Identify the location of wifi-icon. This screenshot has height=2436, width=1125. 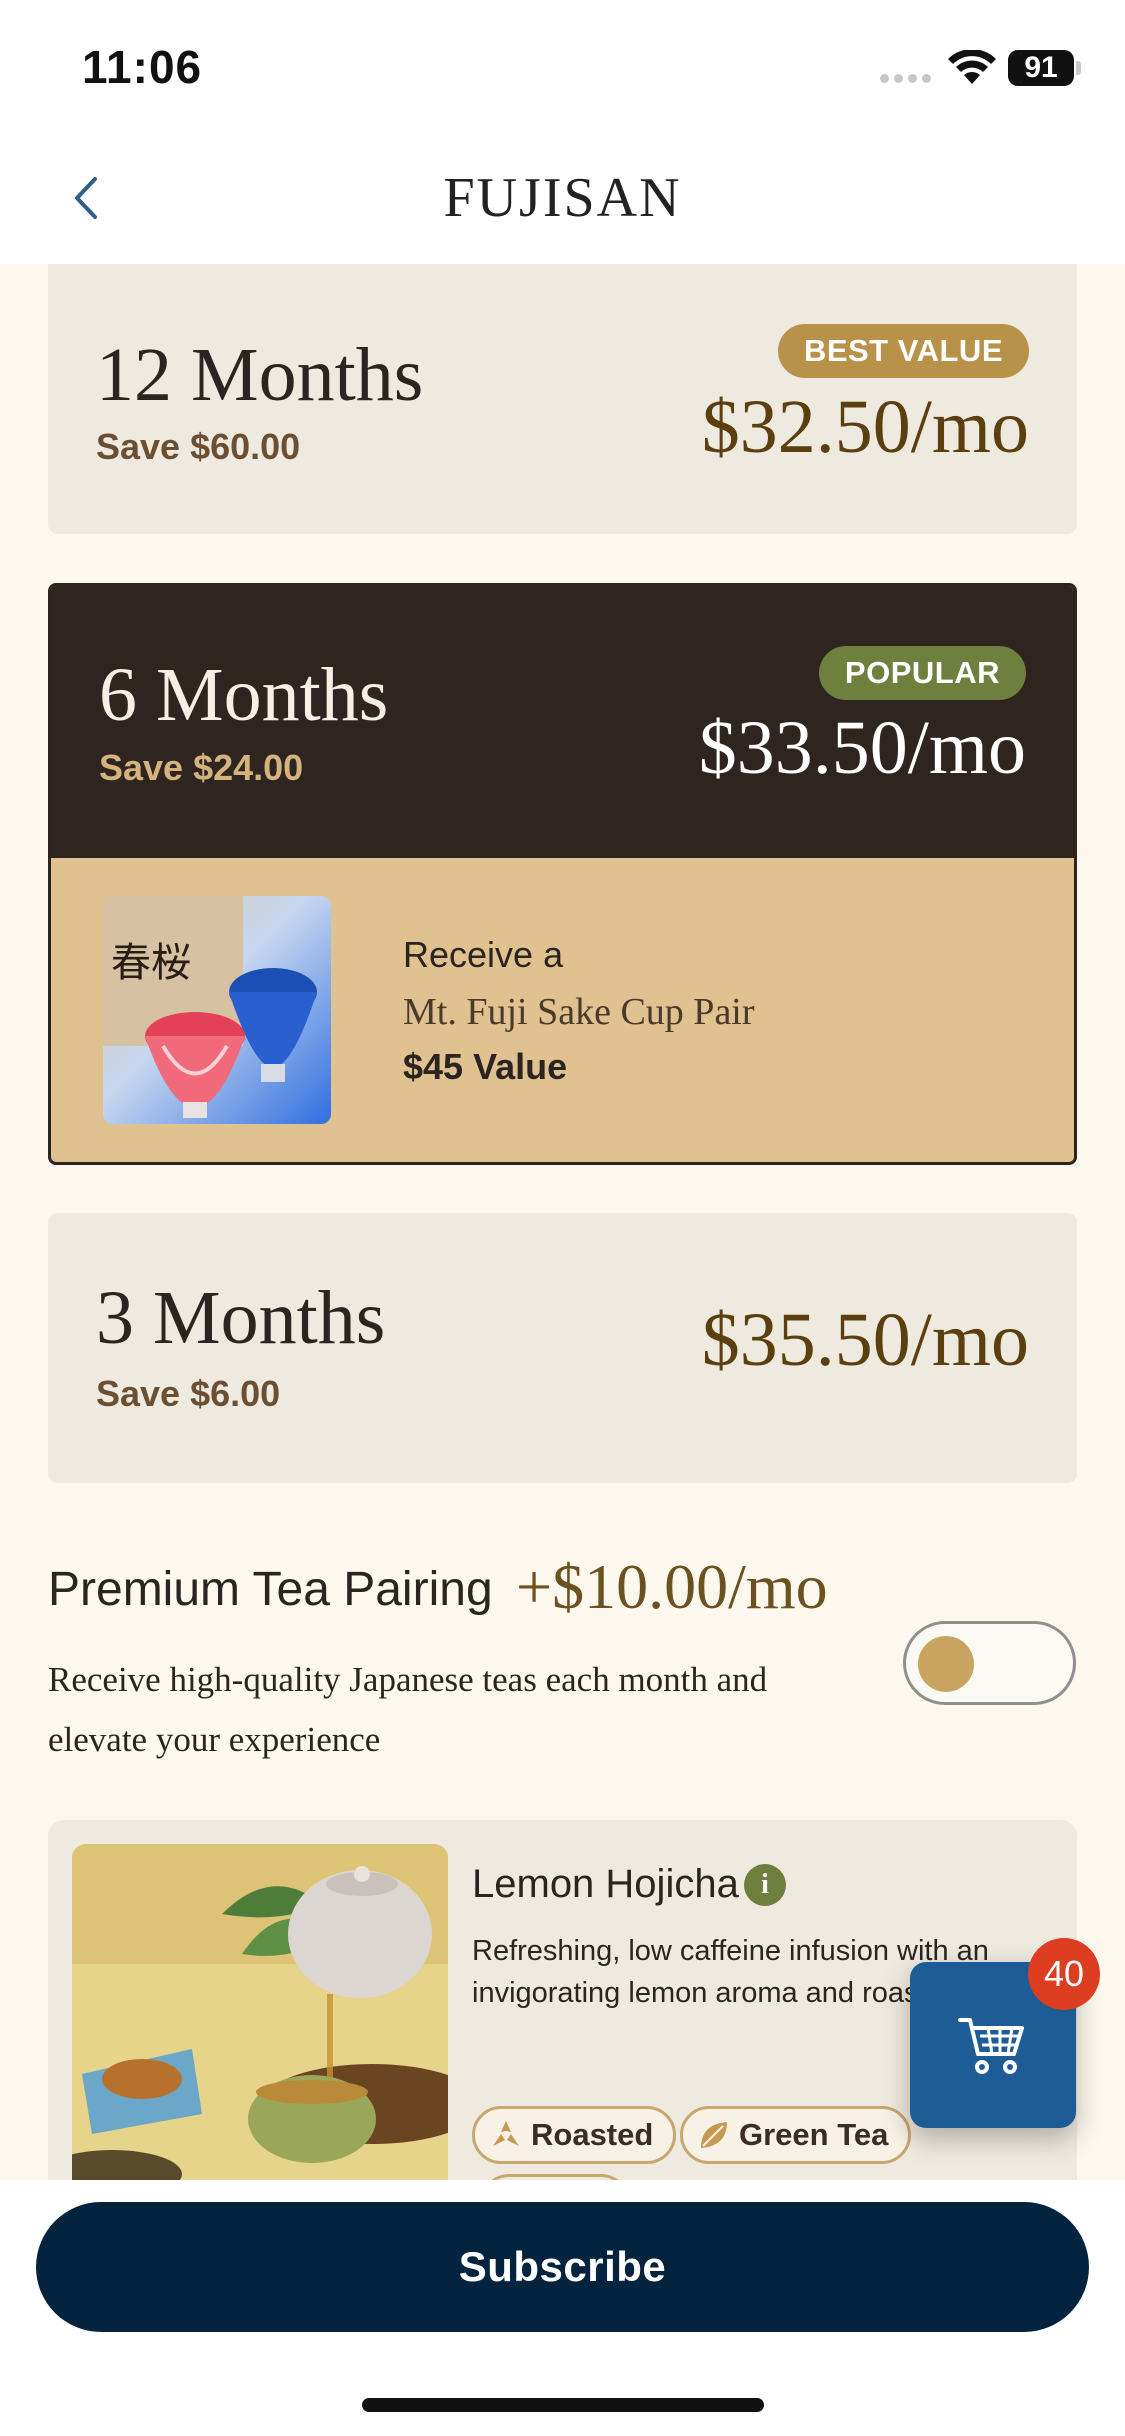
(972, 67).